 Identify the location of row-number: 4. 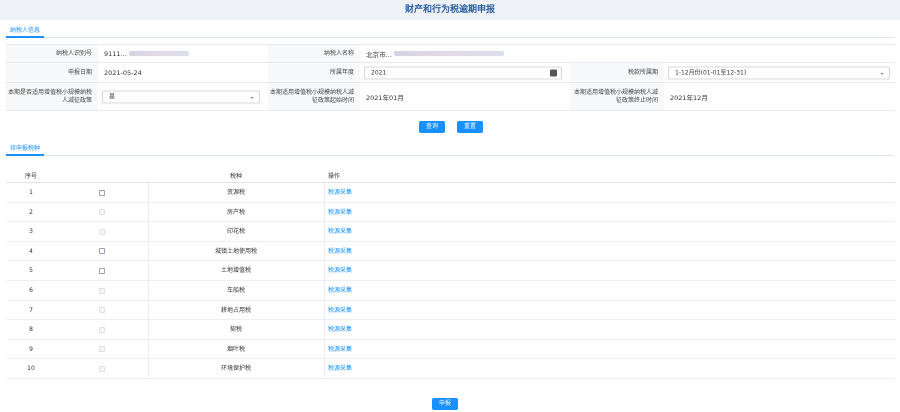
(31, 251).